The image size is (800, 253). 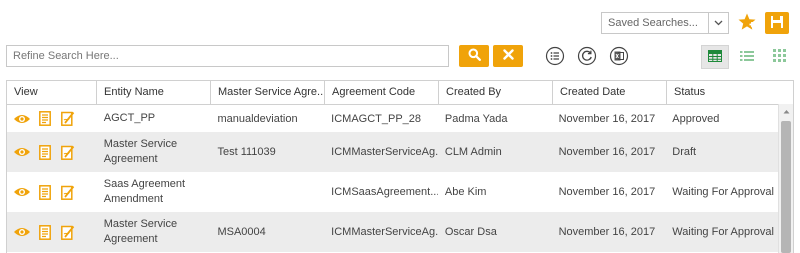 I want to click on list-view-button, so click(x=747, y=57).